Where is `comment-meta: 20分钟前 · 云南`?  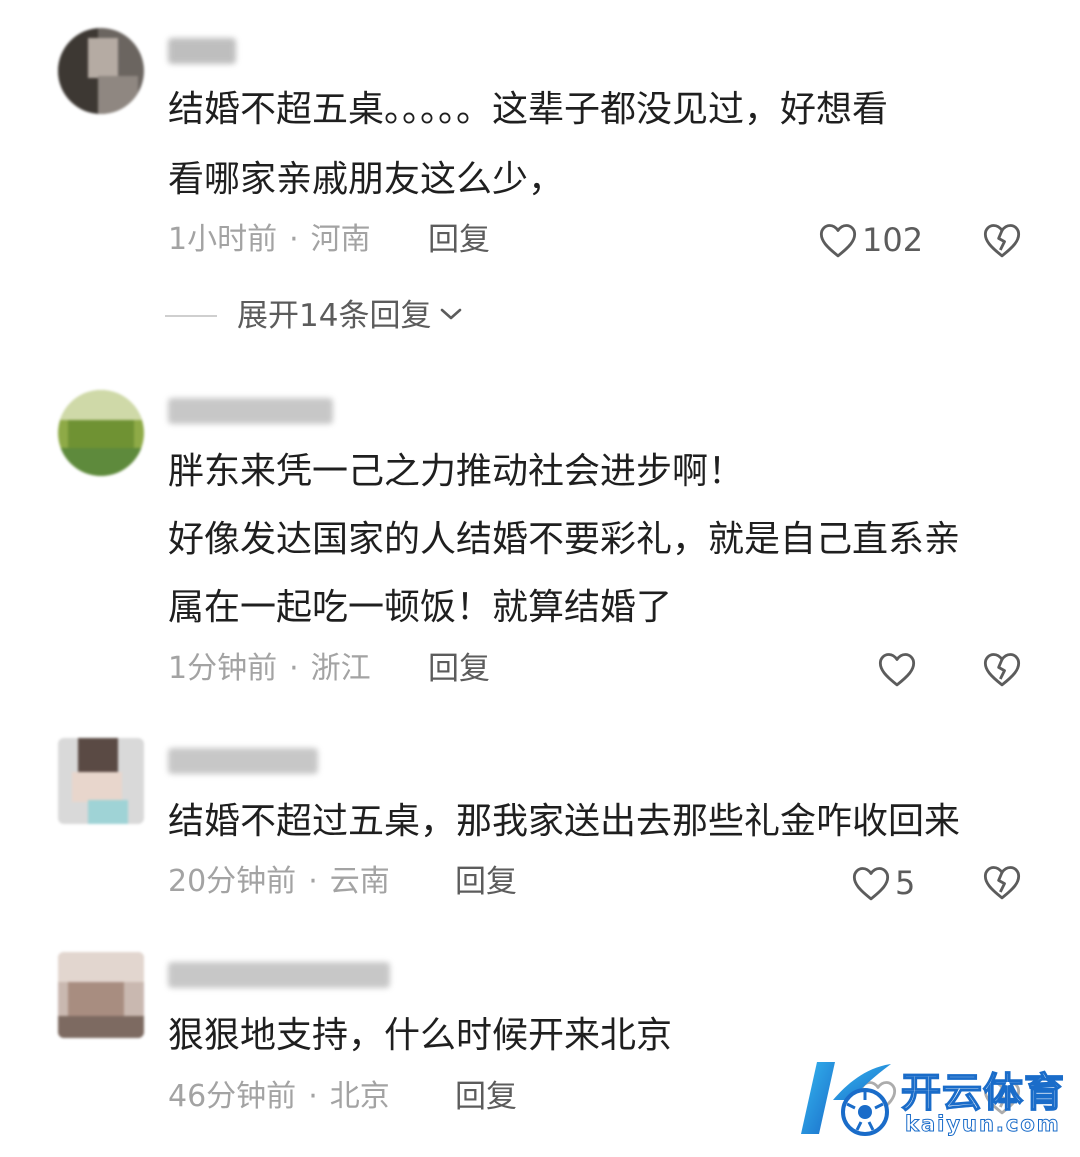 comment-meta: 20分钟前 · 云南 is located at coordinates (279, 882).